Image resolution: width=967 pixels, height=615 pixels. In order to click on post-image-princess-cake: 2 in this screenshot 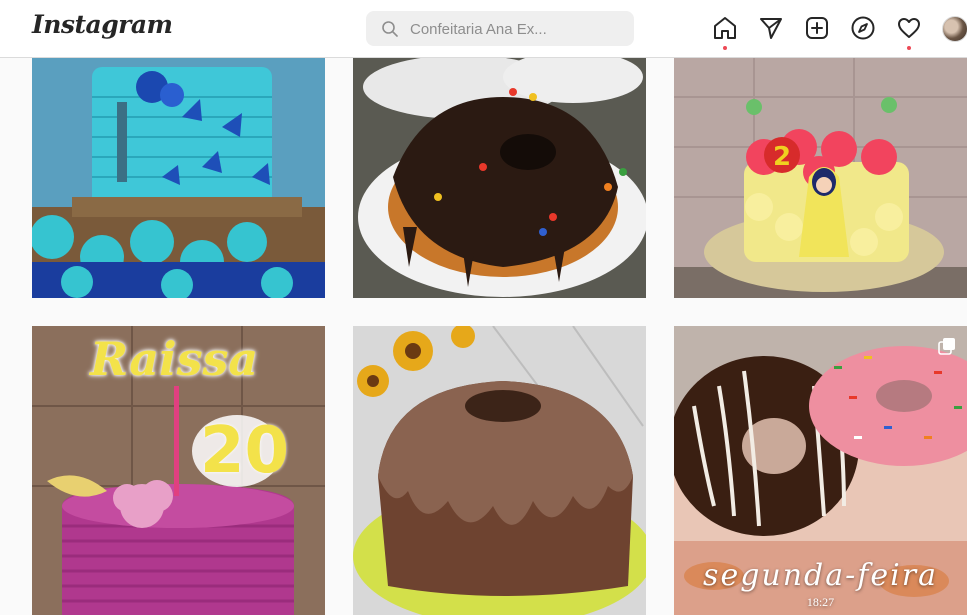, I will do `click(820, 177)`.